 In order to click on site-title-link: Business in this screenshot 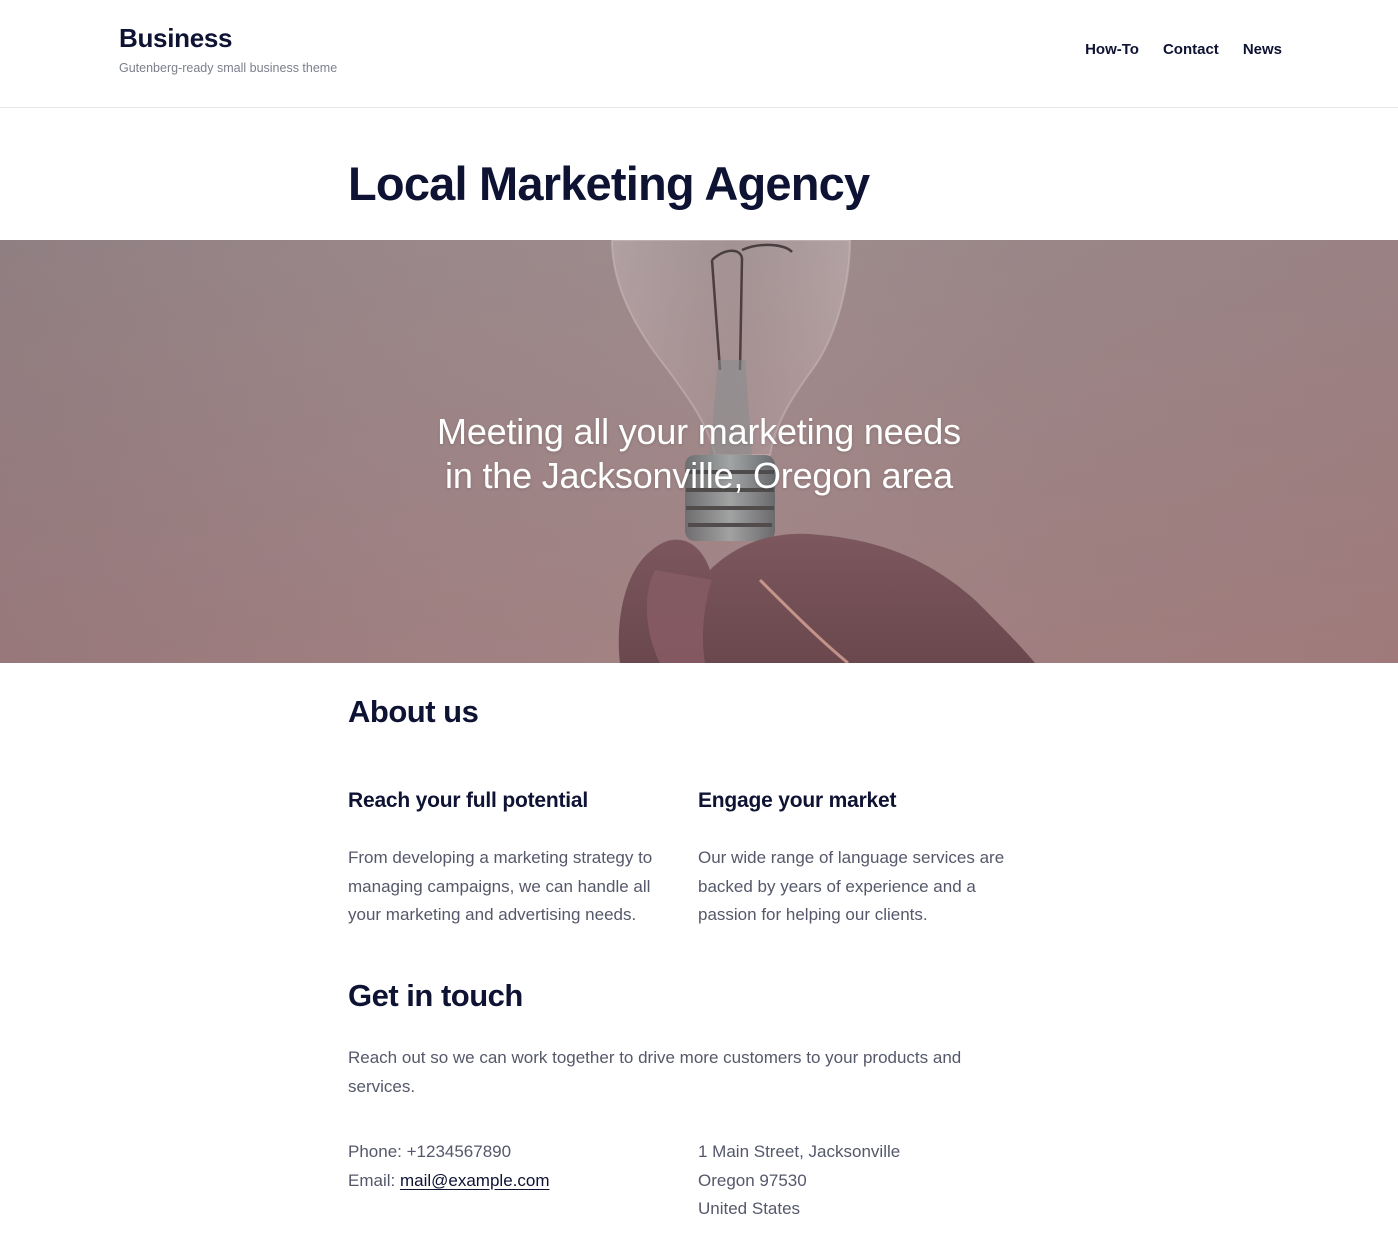, I will do `click(176, 38)`.